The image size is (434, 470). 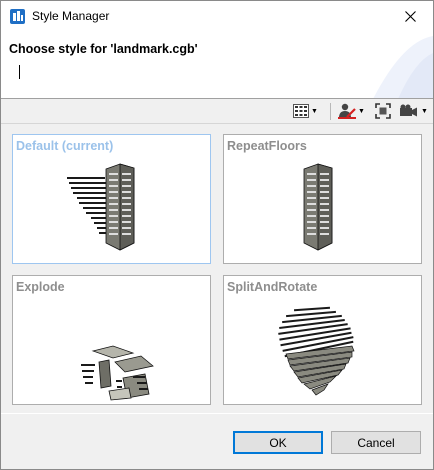 I want to click on style-tile-label: Explode, so click(x=40, y=287).